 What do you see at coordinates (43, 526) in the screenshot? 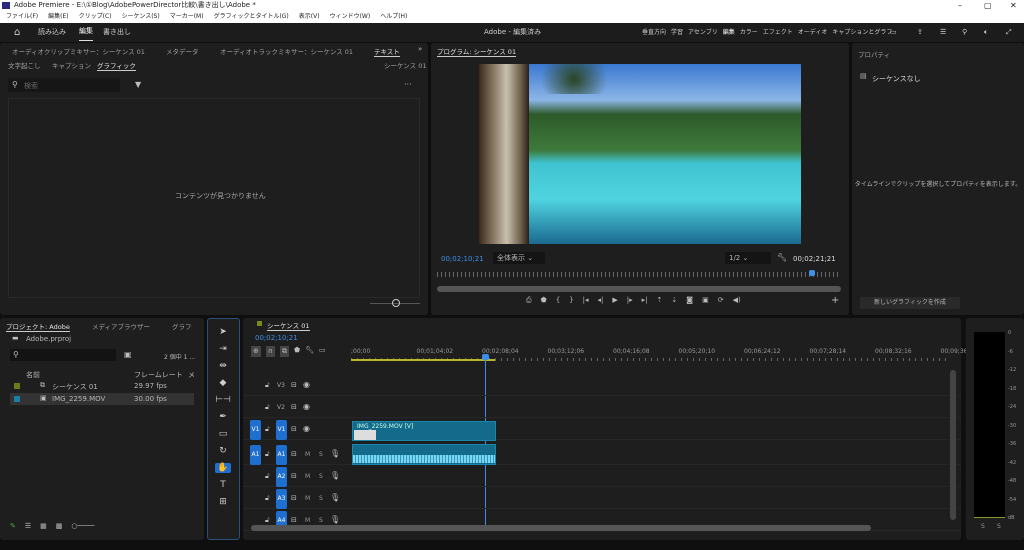
I see `icon-view-icon: ▦` at bounding box center [43, 526].